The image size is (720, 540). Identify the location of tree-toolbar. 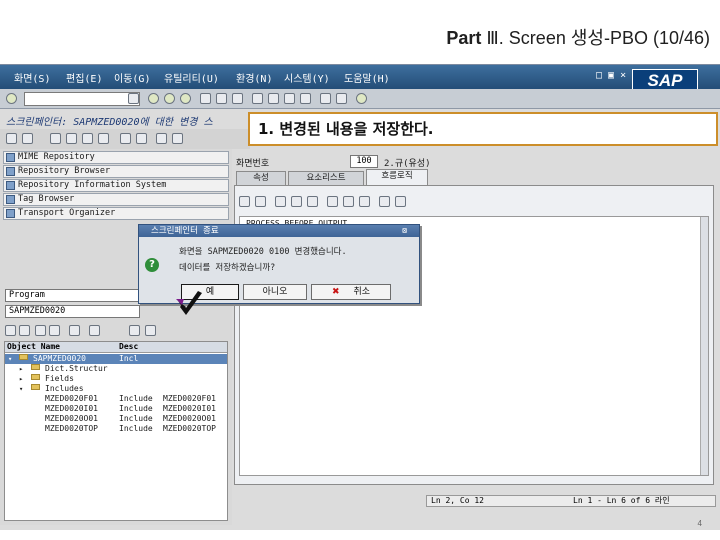
(117, 332).